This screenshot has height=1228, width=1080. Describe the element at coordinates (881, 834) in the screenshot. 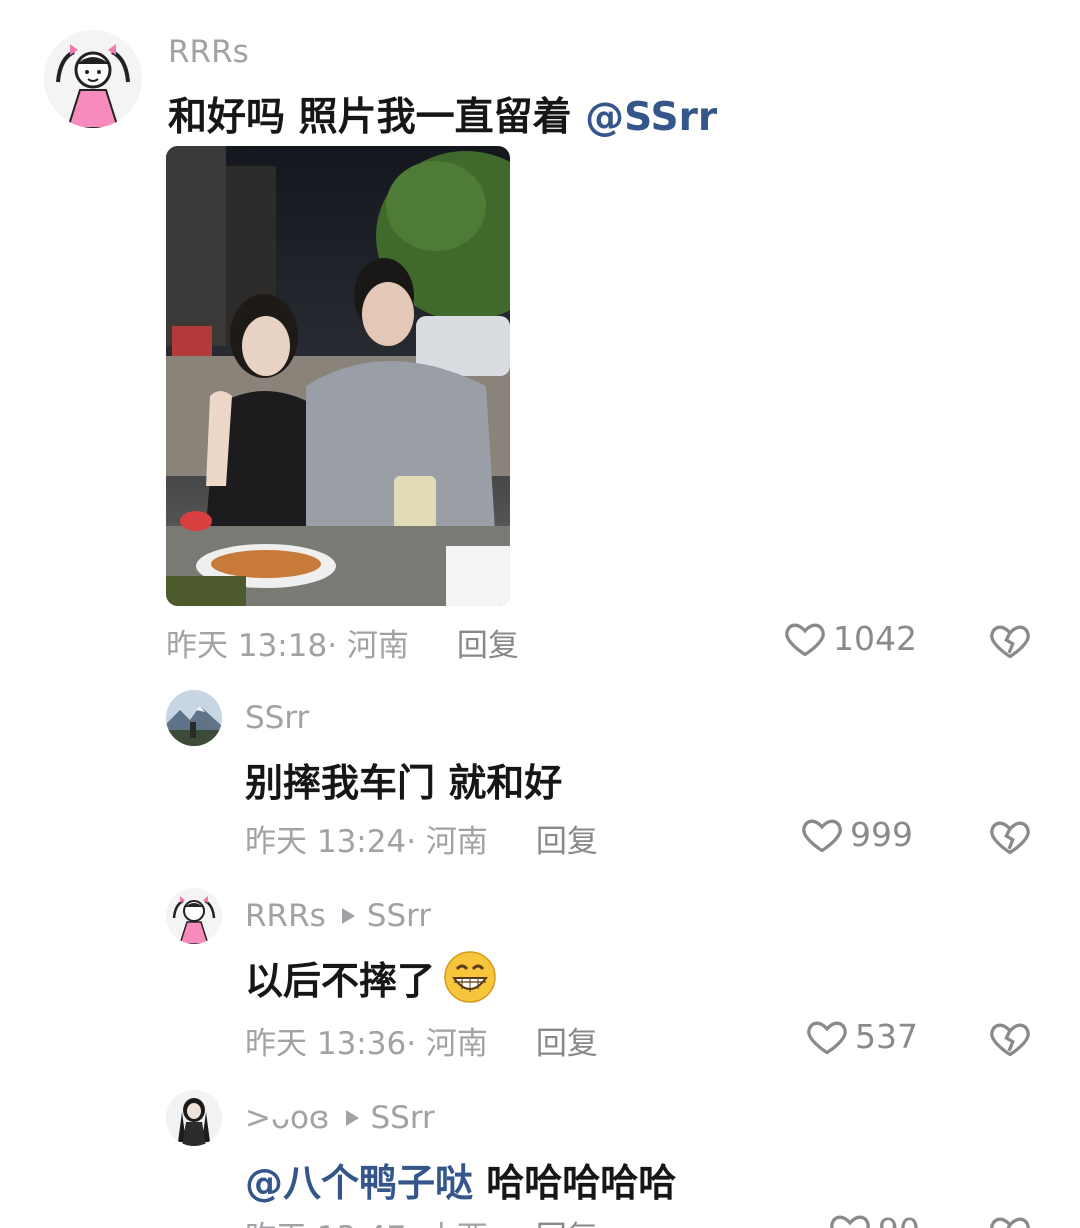

I see `like-count: 999` at that location.